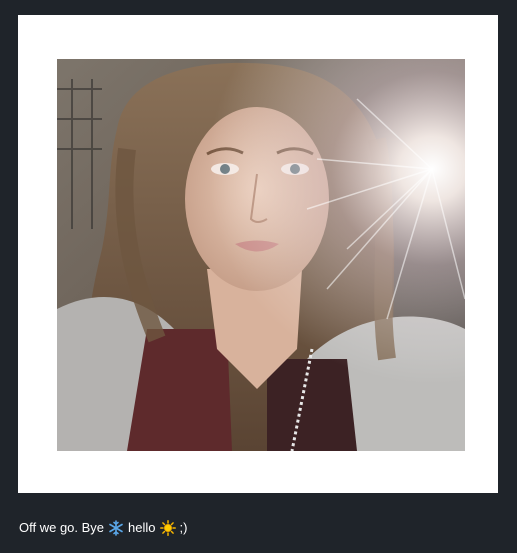  I want to click on snowflake-icon, so click(116, 528).